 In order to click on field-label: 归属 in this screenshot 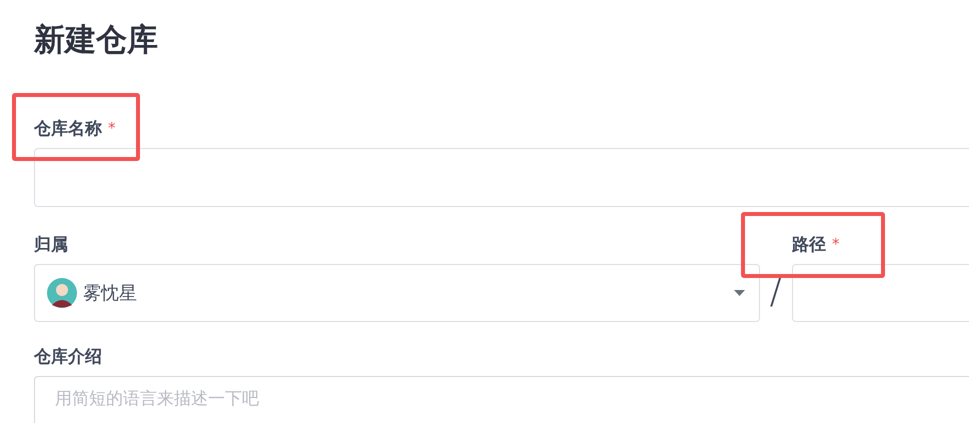, I will do `click(51, 245)`.